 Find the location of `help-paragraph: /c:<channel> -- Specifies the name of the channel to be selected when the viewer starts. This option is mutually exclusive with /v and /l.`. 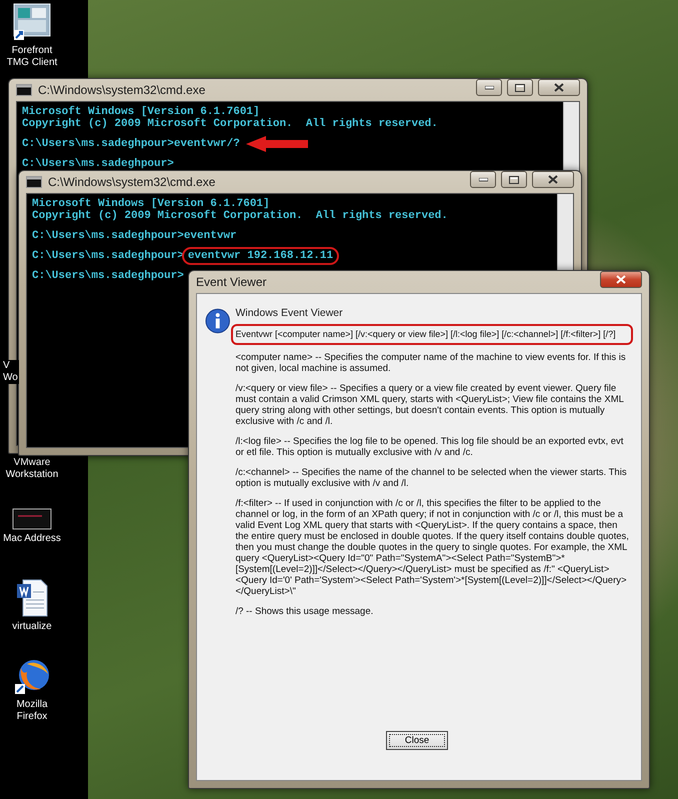

help-paragraph: /c:<channel> -- Specifies the name of the channel to be selected when the viewer starts. This option is mutually exclusive with /v and /l. is located at coordinates (431, 478).